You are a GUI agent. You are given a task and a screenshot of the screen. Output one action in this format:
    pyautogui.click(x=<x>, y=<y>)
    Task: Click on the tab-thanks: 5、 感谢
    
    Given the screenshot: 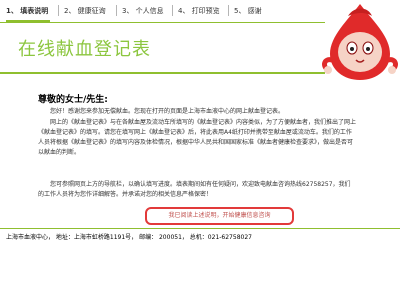 What is the action you would take?
    pyautogui.click(x=250, y=11)
    